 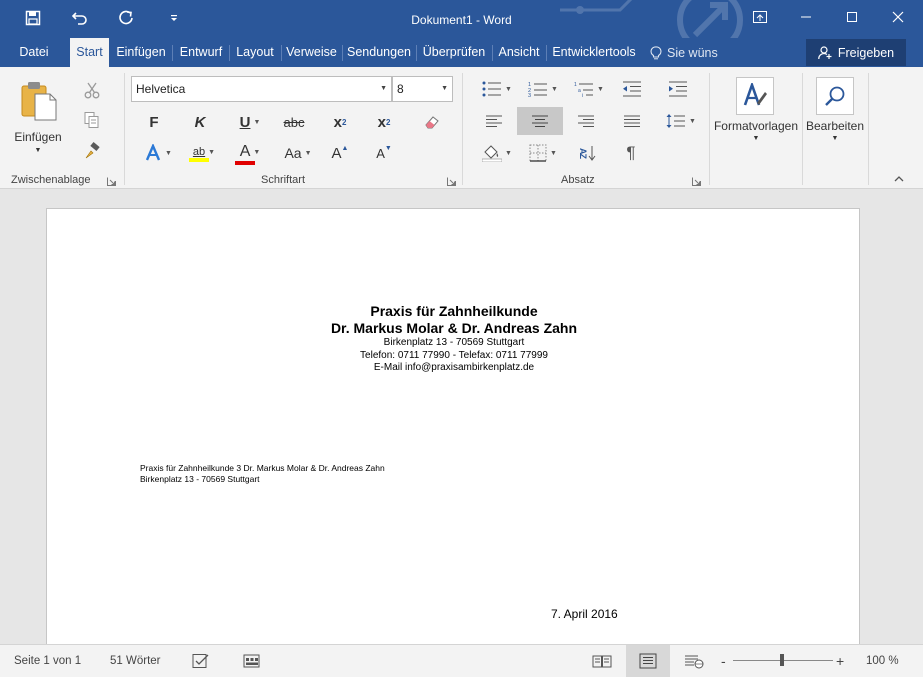 I want to click on increase-indent-button, so click(x=678, y=89).